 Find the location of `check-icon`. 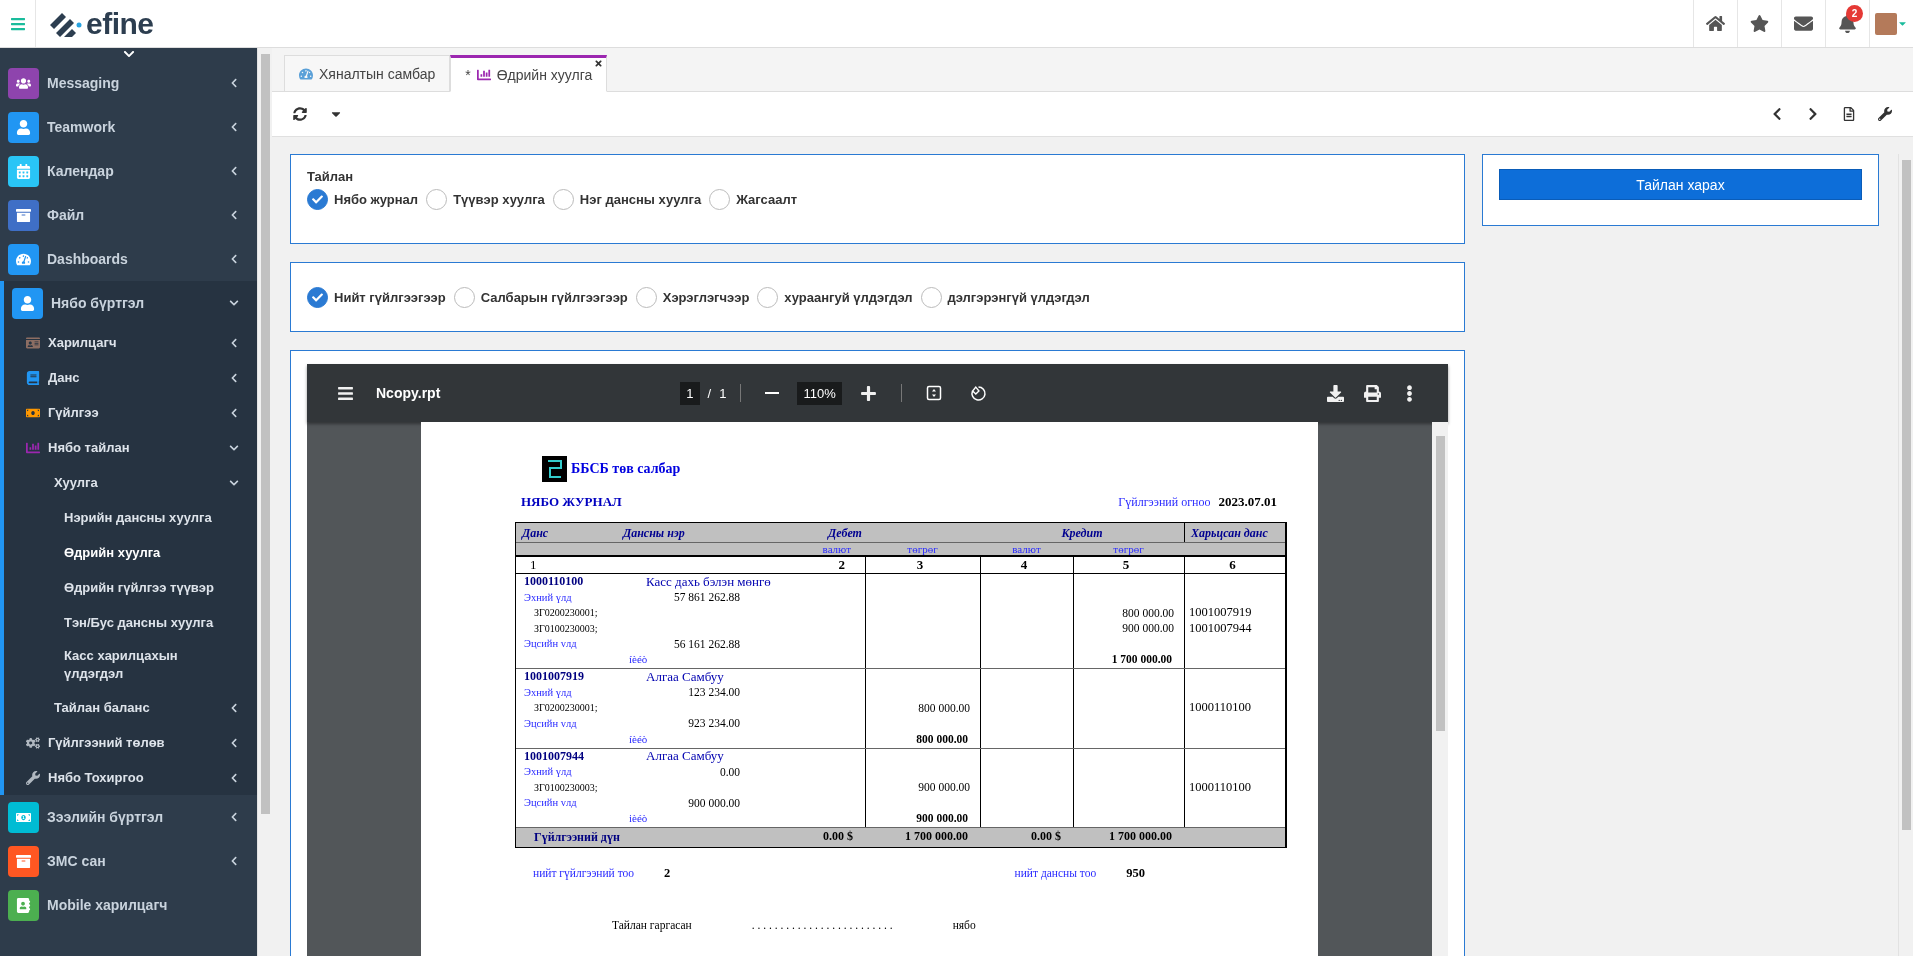

check-icon is located at coordinates (317, 199).